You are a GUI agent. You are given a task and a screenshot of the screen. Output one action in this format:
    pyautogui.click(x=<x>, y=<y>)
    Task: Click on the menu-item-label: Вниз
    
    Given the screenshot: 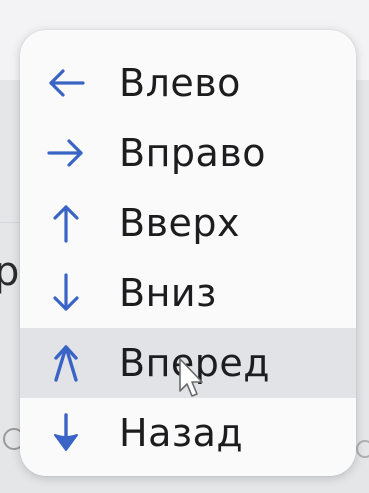 What is the action you would take?
    pyautogui.click(x=168, y=293)
    